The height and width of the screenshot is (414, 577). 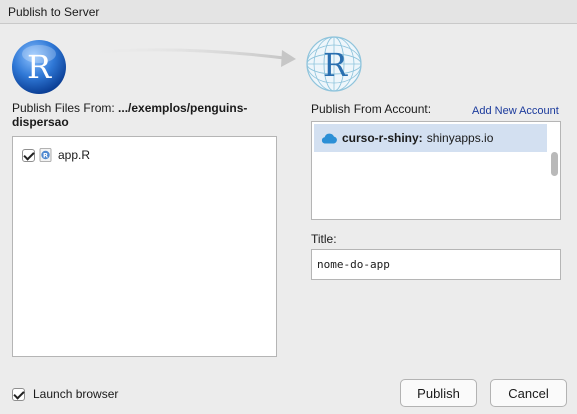 I want to click on rstudio-connect-globe-icon: R, so click(x=334, y=64).